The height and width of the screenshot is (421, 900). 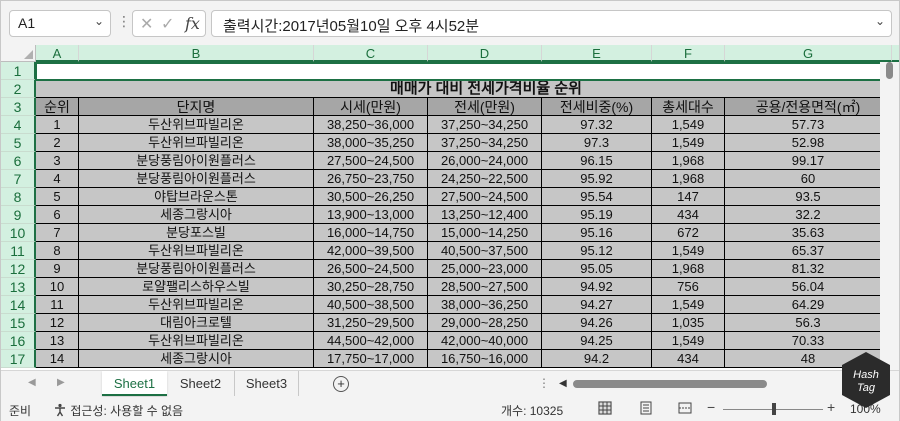 I want to click on cell-e: 94.92, so click(x=597, y=287).